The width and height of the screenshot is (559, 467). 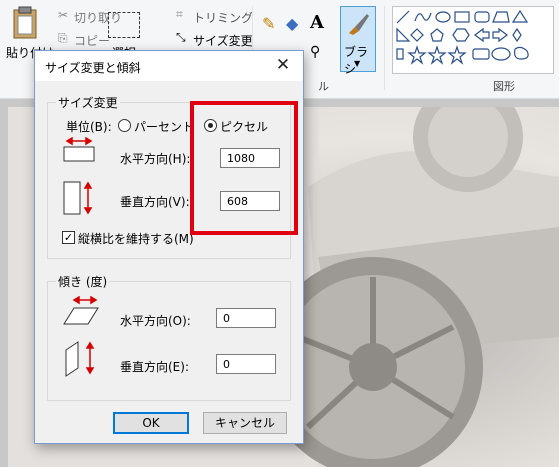 What do you see at coordinates (79, 149) in the screenshot?
I see `horizontal-resize-icon` at bounding box center [79, 149].